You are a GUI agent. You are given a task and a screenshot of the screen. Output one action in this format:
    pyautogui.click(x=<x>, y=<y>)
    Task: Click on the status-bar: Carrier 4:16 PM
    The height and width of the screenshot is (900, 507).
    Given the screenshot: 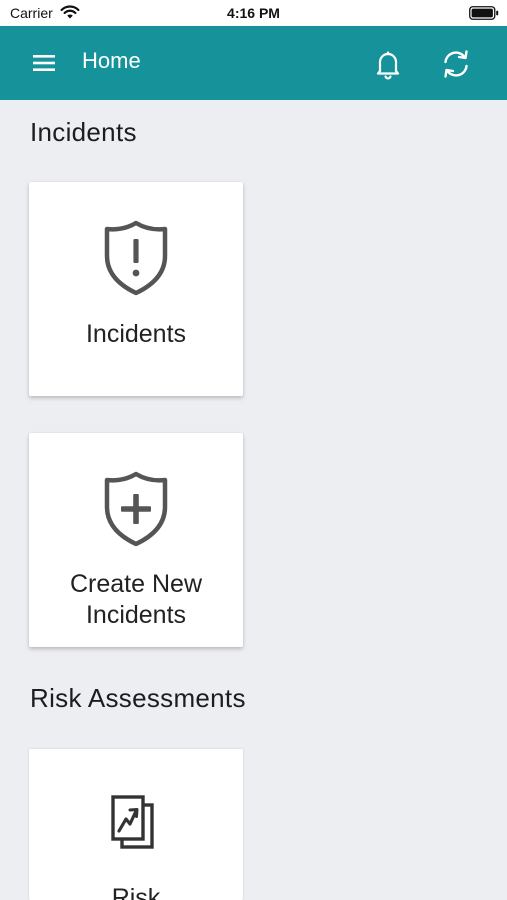 What is the action you would take?
    pyautogui.click(x=253, y=13)
    